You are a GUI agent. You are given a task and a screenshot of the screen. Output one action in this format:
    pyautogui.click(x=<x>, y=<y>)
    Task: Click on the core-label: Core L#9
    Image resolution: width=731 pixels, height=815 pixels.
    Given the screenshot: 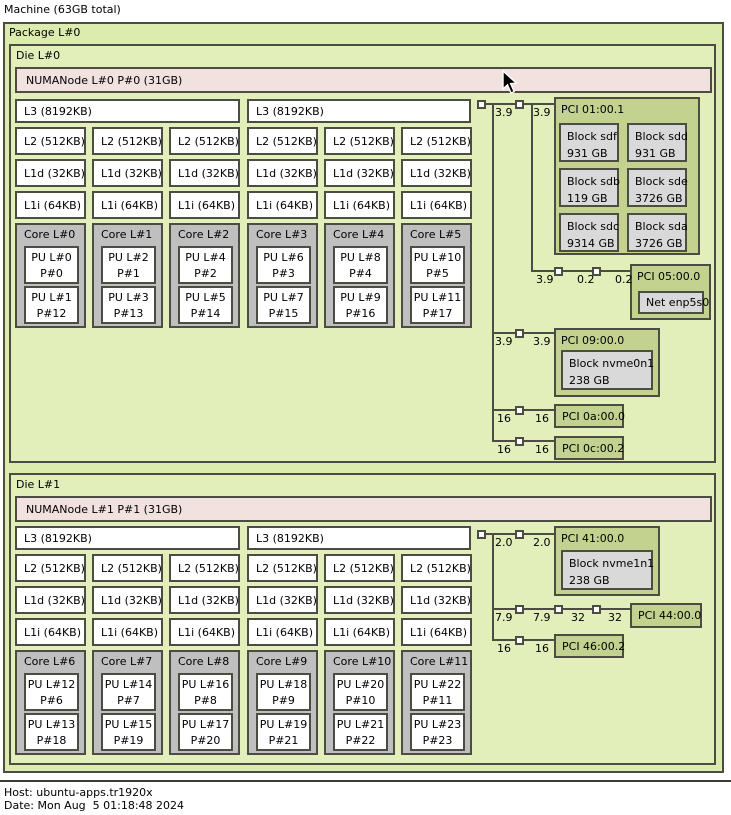 What is the action you would take?
    pyautogui.click(x=282, y=661)
    